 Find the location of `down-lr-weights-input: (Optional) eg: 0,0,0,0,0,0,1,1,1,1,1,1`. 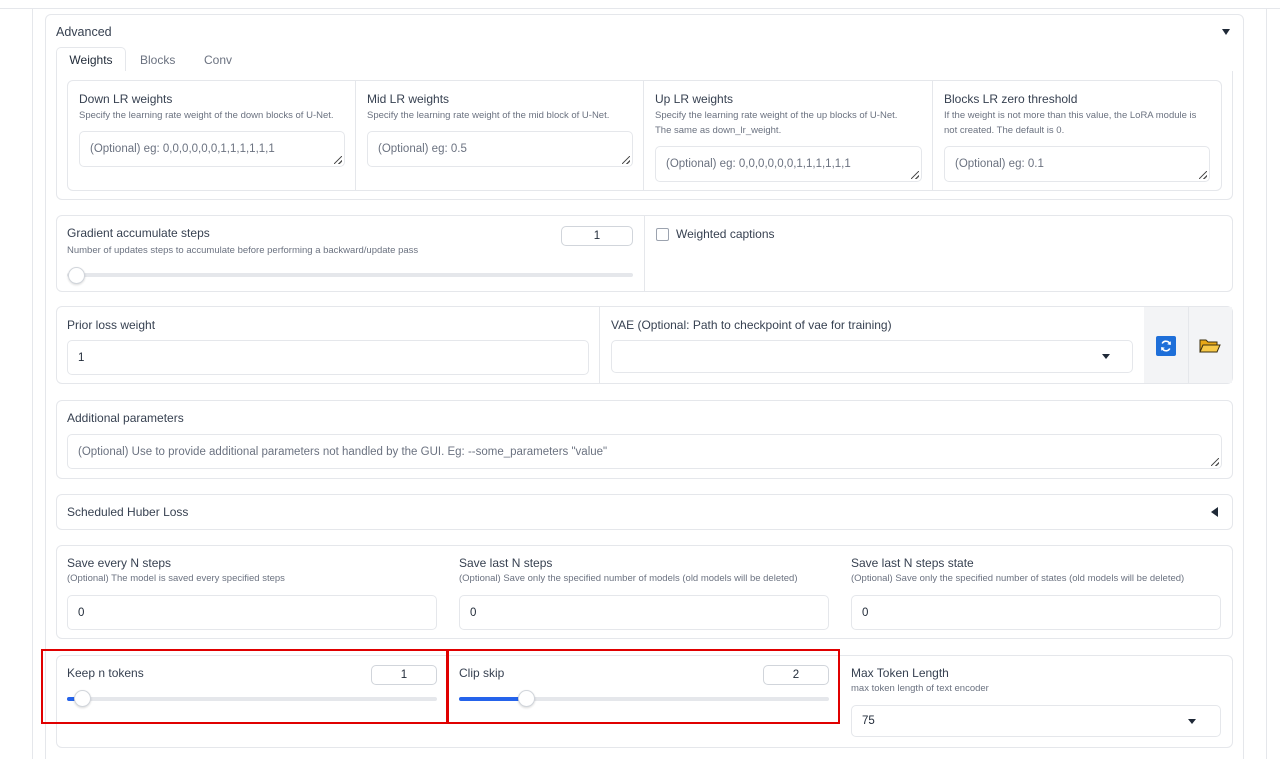

down-lr-weights-input: (Optional) eg: 0,0,0,0,0,0,1,1,1,1,1,1 is located at coordinates (212, 149).